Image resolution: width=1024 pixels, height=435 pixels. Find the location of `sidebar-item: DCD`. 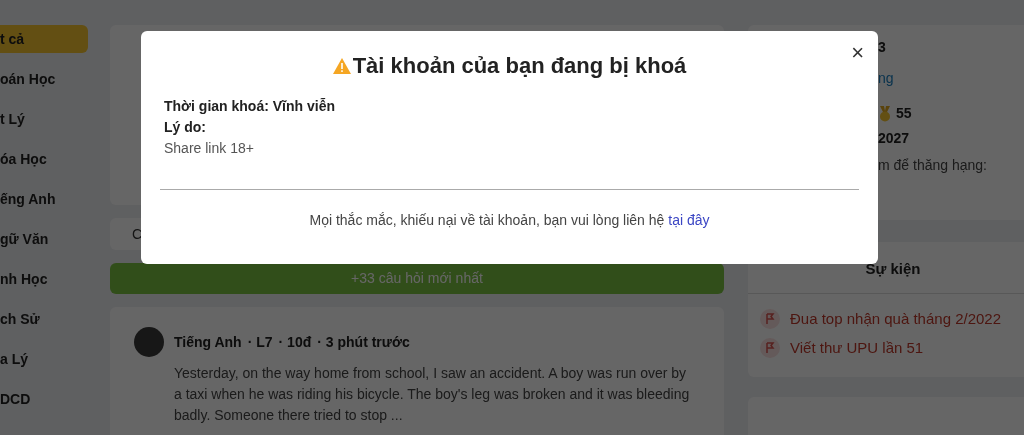

sidebar-item: DCD is located at coordinates (44, 399).